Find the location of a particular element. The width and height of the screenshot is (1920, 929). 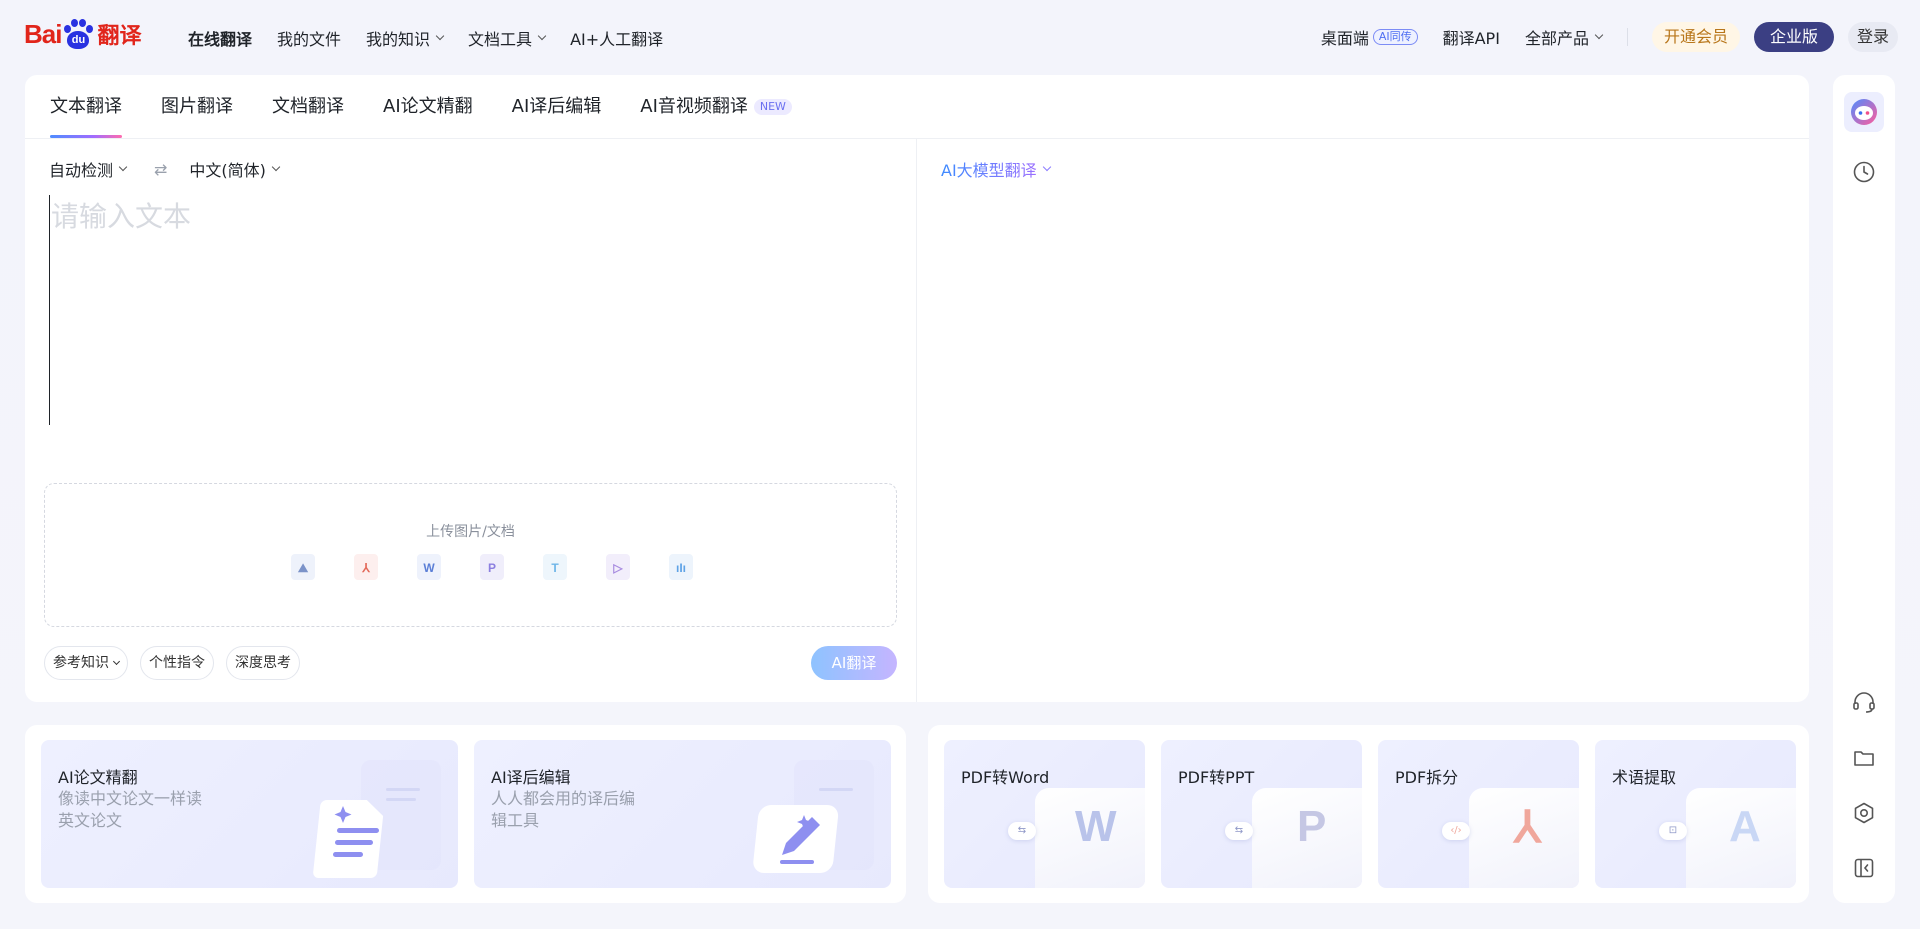

nav-my-knowledge: 我的知识 is located at coordinates (405, 38).